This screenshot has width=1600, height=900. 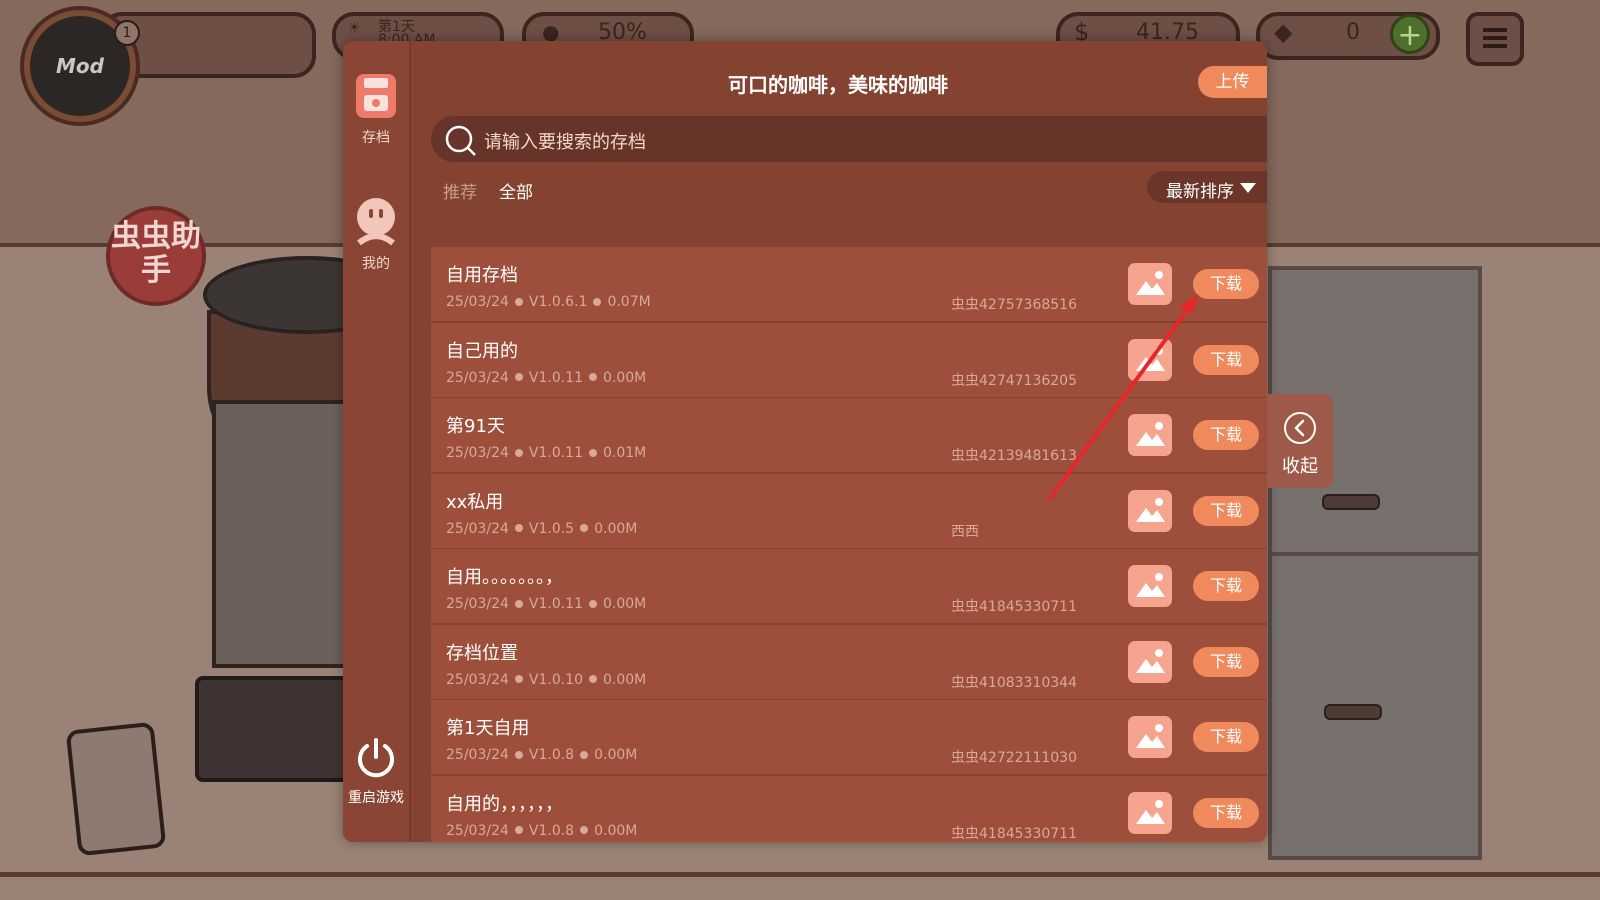 What do you see at coordinates (475, 426) in the screenshot?
I see `save-title: 第91天` at bounding box center [475, 426].